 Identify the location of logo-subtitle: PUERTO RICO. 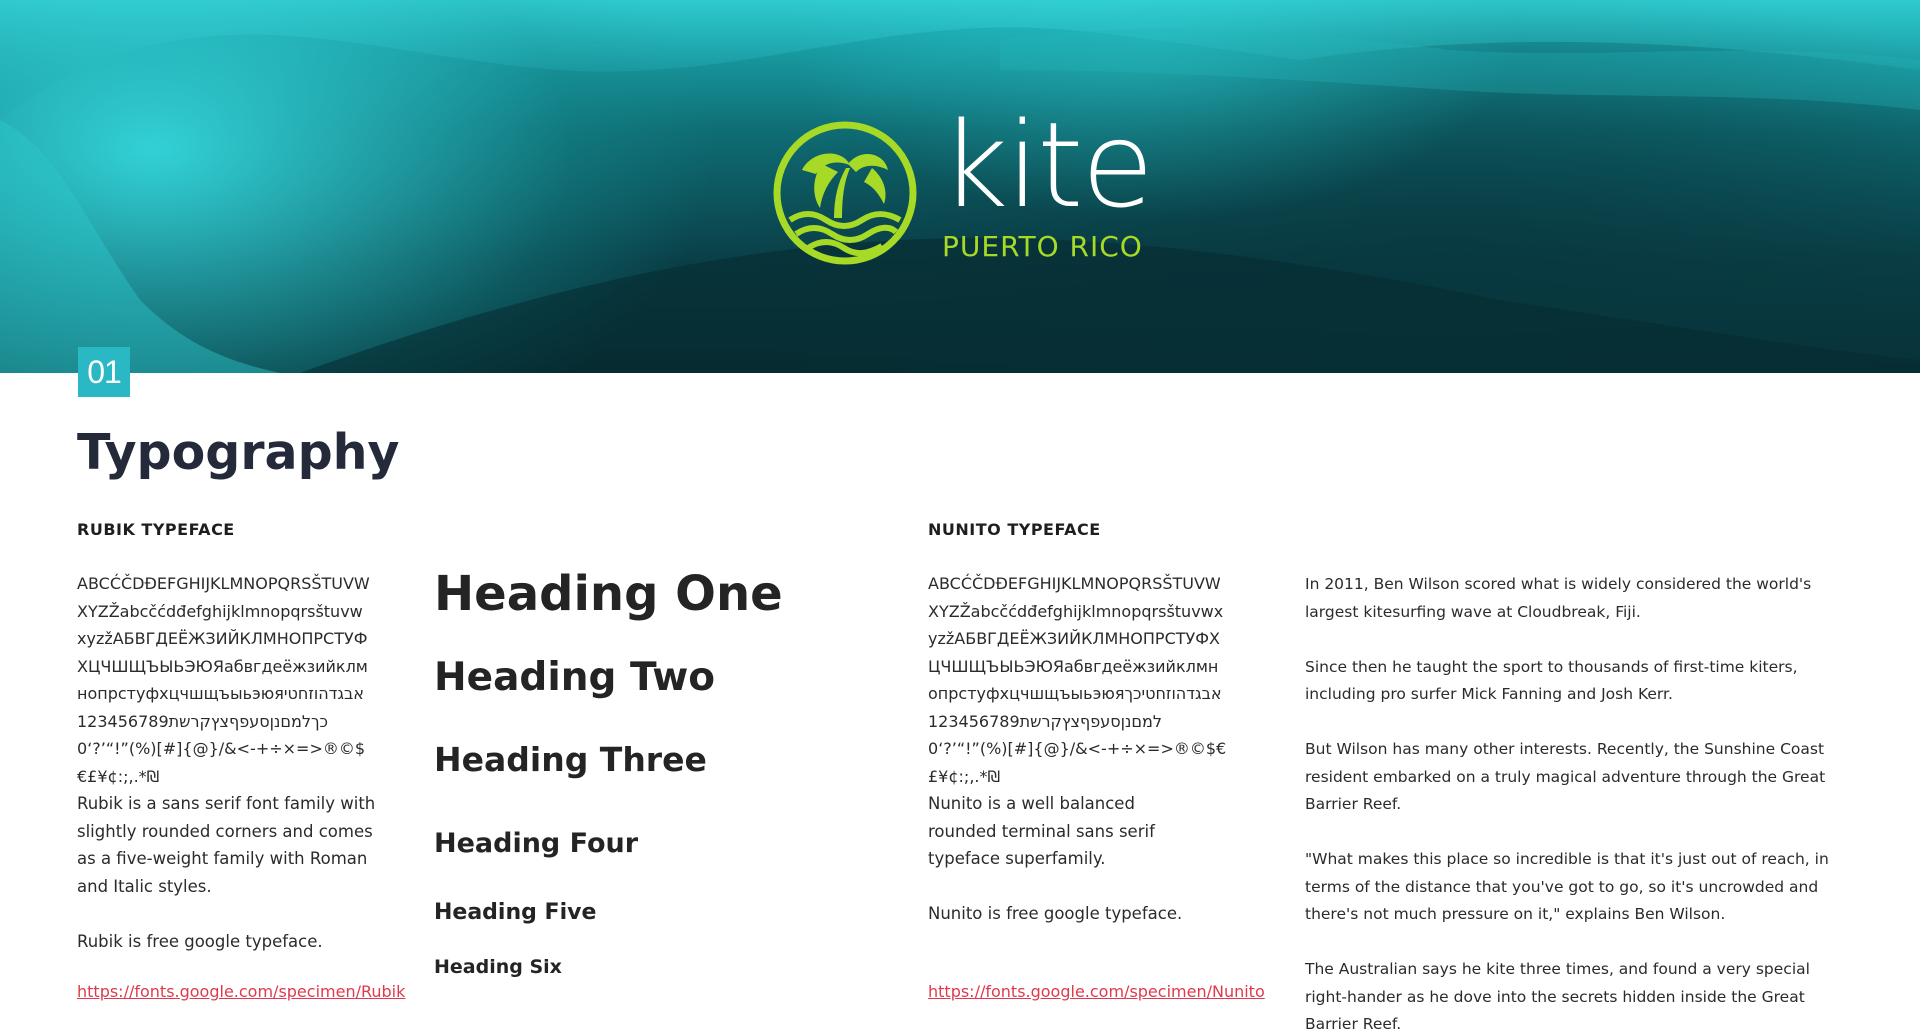
(1042, 246).